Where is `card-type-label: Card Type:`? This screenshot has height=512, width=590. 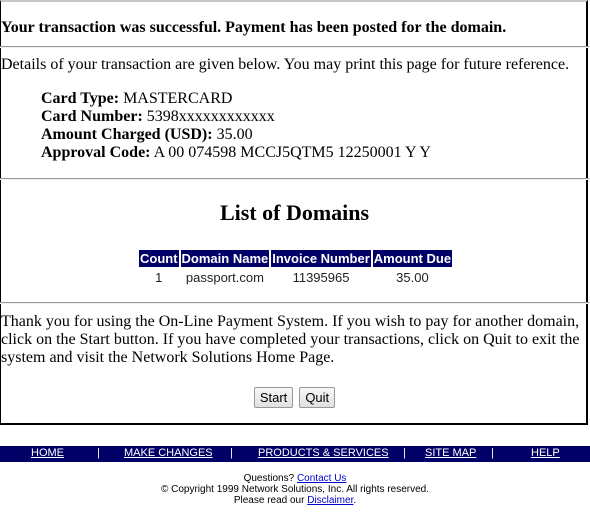
card-type-label: Card Type: is located at coordinates (80, 98).